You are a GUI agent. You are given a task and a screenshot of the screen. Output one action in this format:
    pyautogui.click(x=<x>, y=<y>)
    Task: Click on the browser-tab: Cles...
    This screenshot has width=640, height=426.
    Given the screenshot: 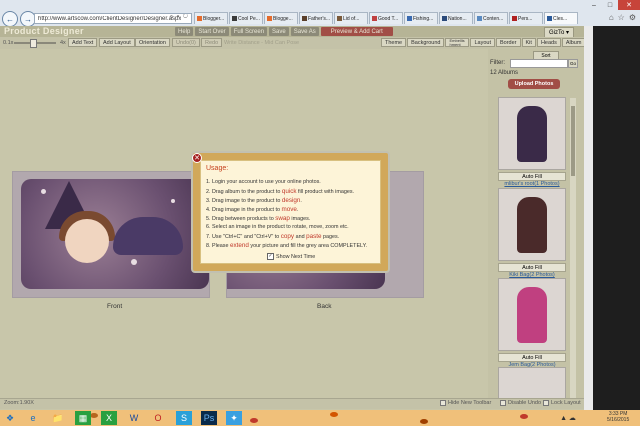 What is the action you would take?
    pyautogui.click(x=561, y=18)
    